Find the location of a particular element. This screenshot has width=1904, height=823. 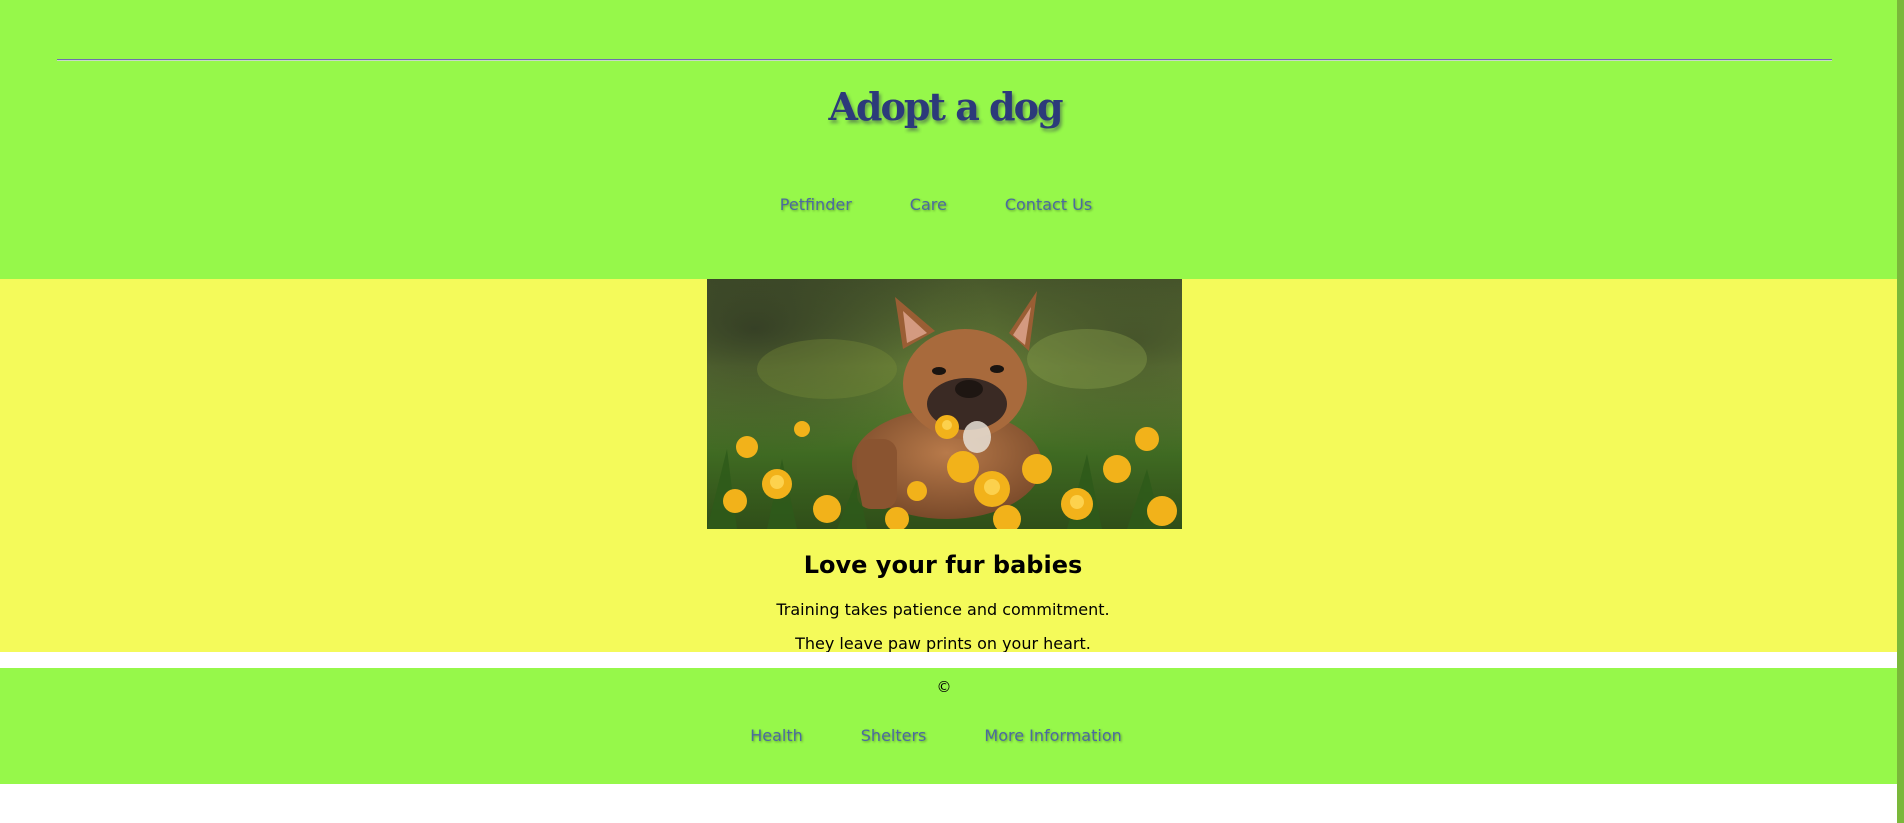

window-right-edge is located at coordinates (1900, 411).